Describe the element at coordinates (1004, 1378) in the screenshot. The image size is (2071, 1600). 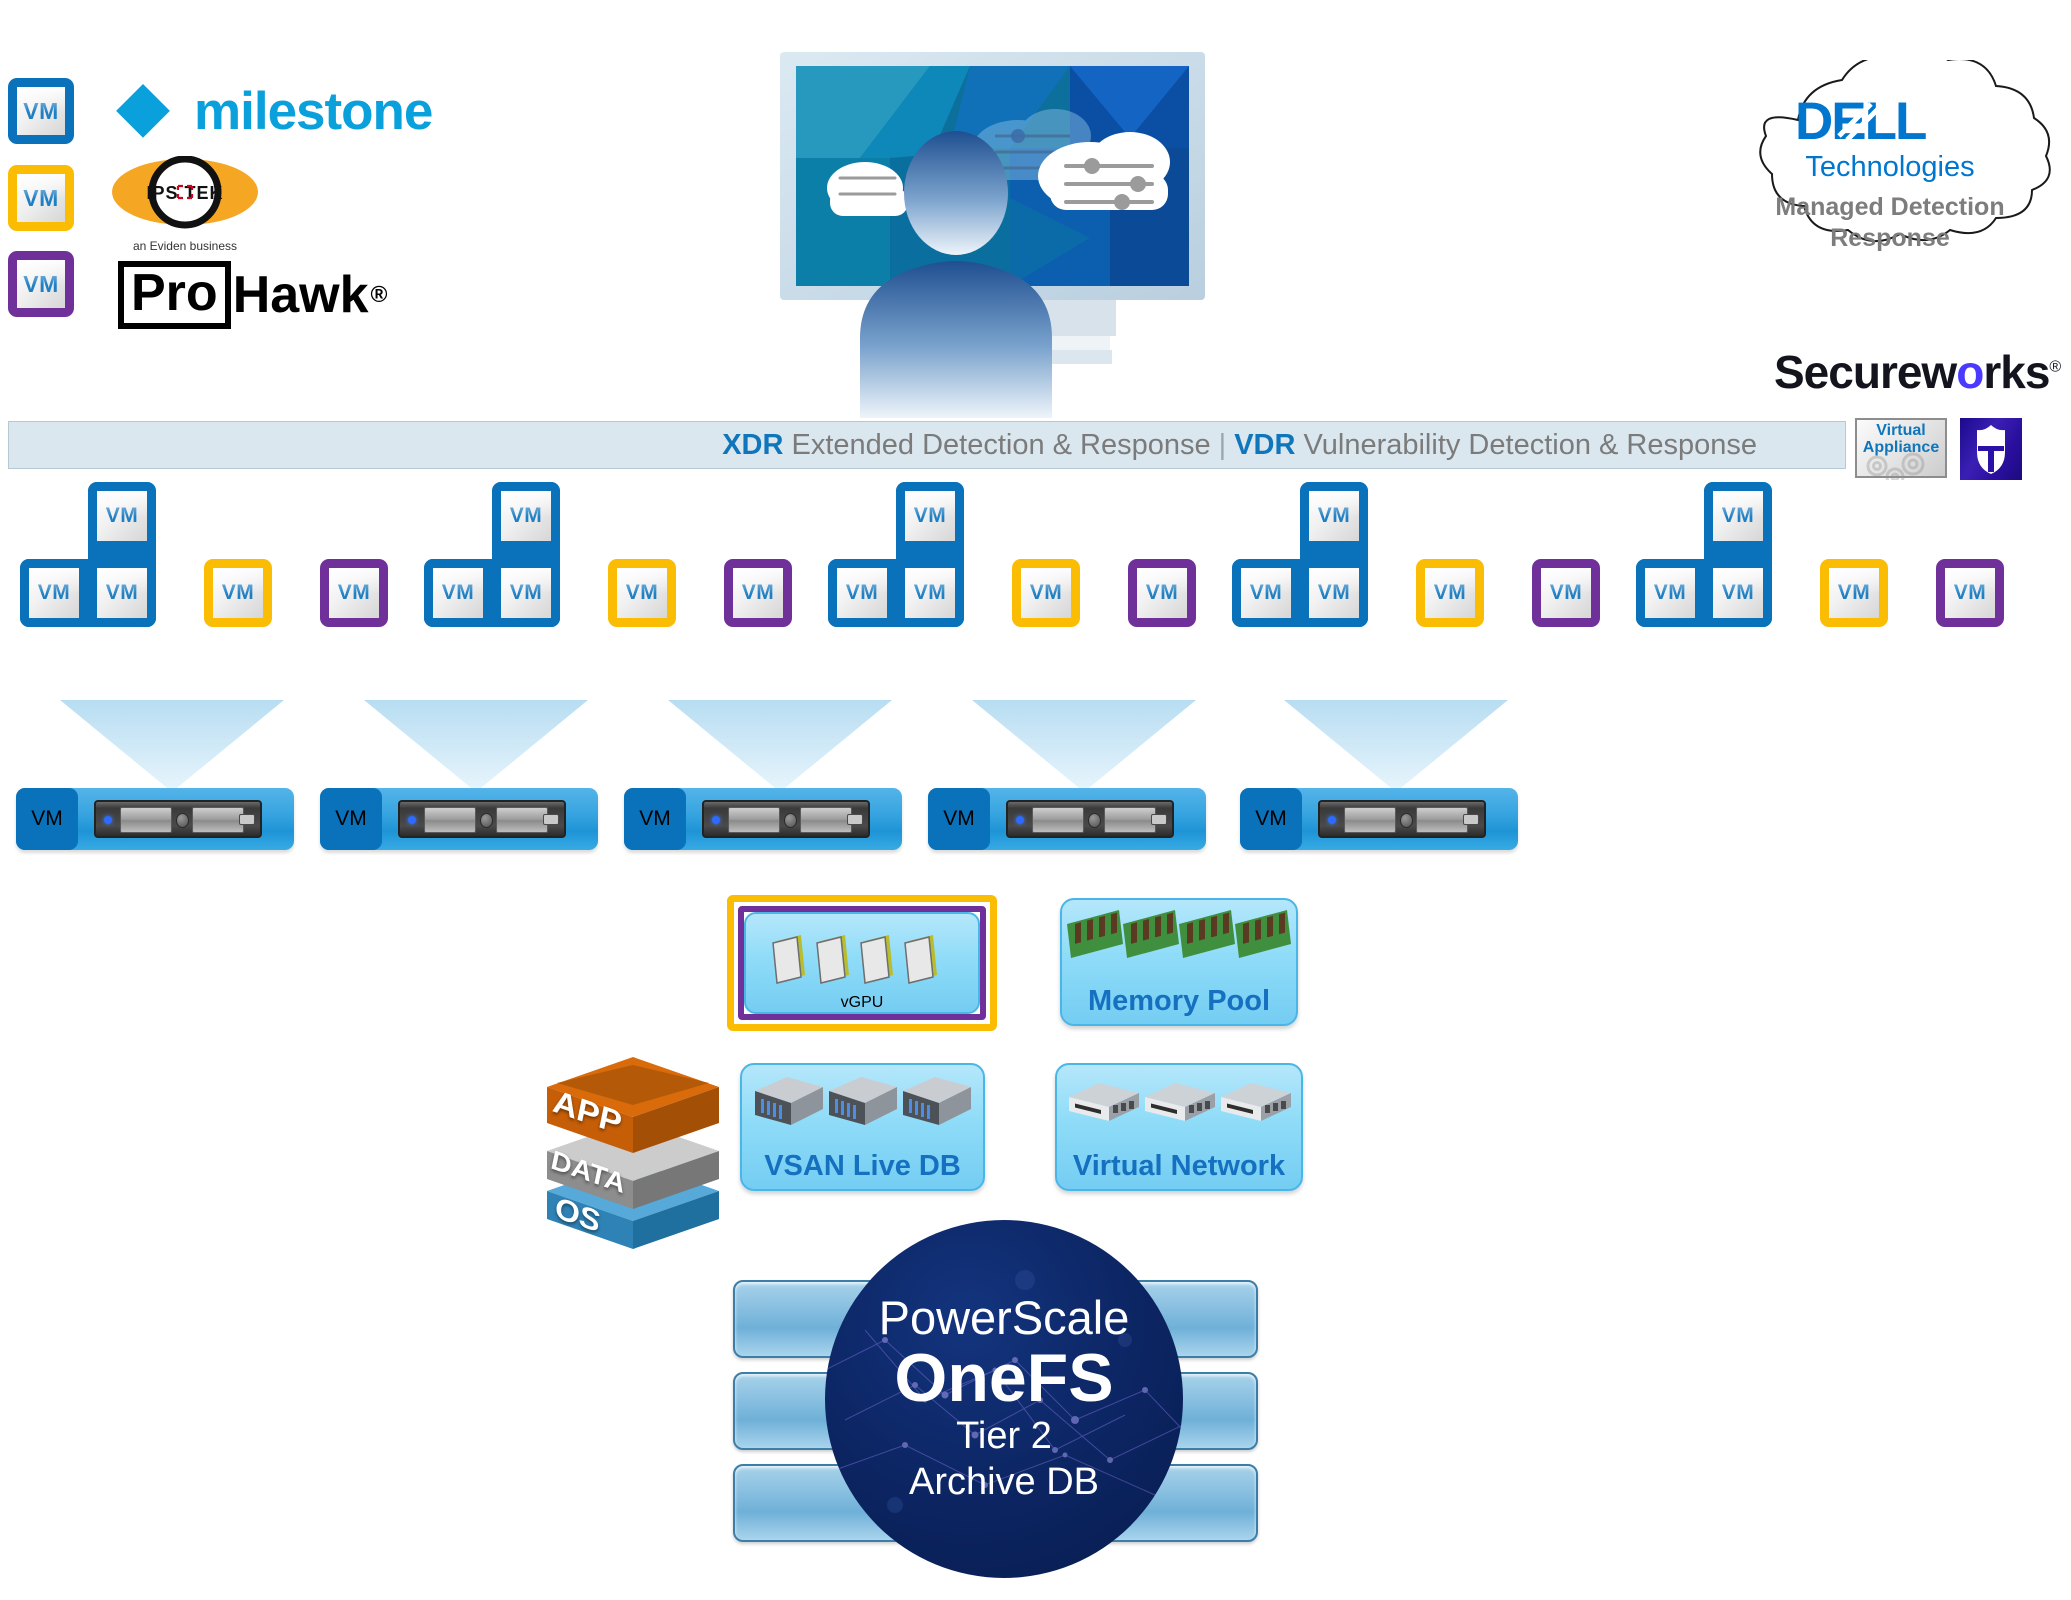
I see `onefs-product: OneFS` at that location.